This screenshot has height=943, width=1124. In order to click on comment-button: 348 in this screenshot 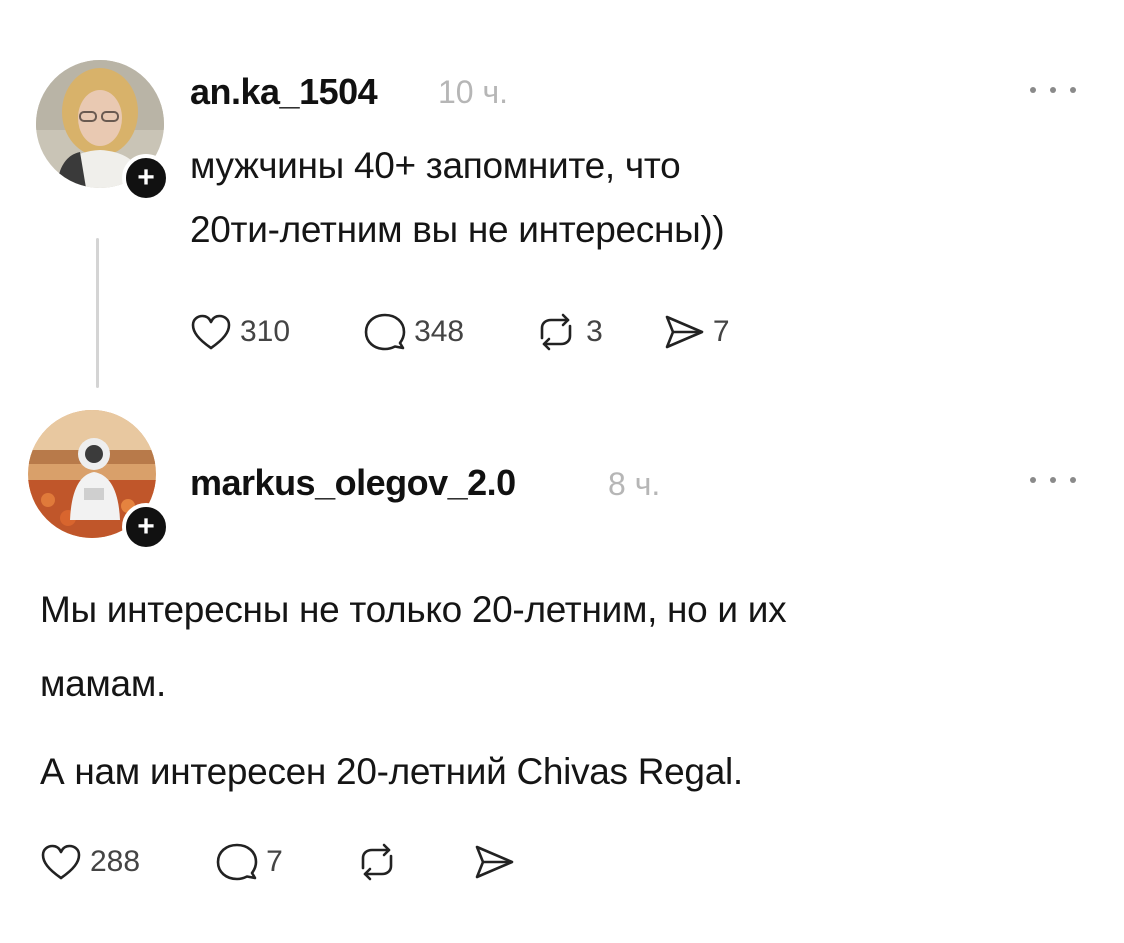, I will do `click(414, 332)`.